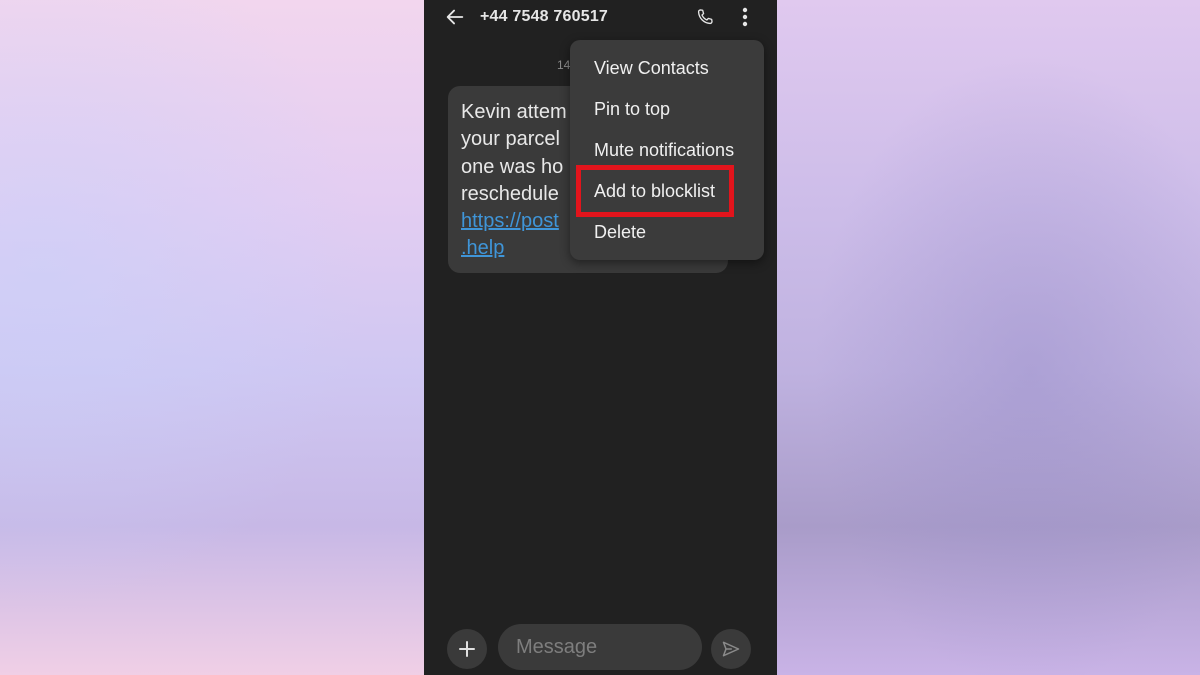 The height and width of the screenshot is (675, 1200). I want to click on arrow-left-icon, so click(455, 17).